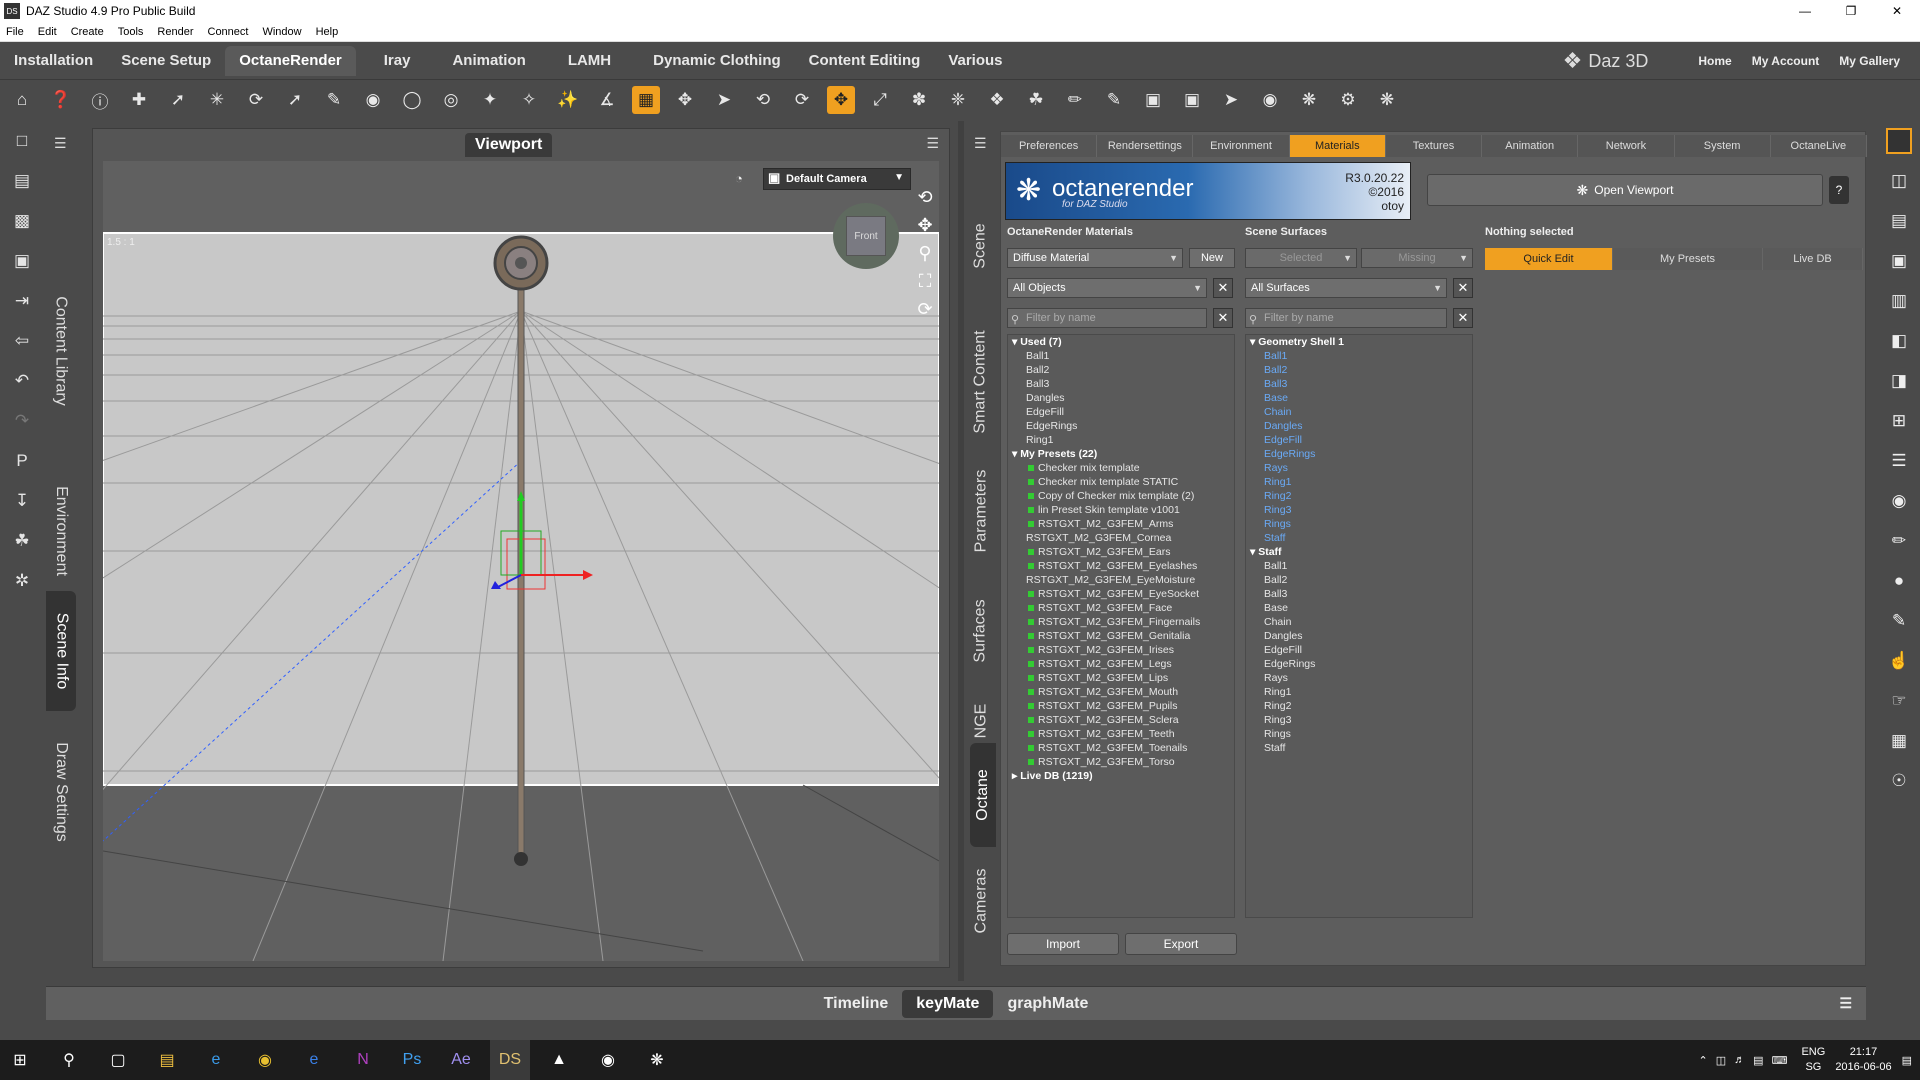 The height and width of the screenshot is (1080, 1920). Describe the element at coordinates (1145, 146) in the screenshot. I see `tab-rendersettings: Rendersettings` at that location.